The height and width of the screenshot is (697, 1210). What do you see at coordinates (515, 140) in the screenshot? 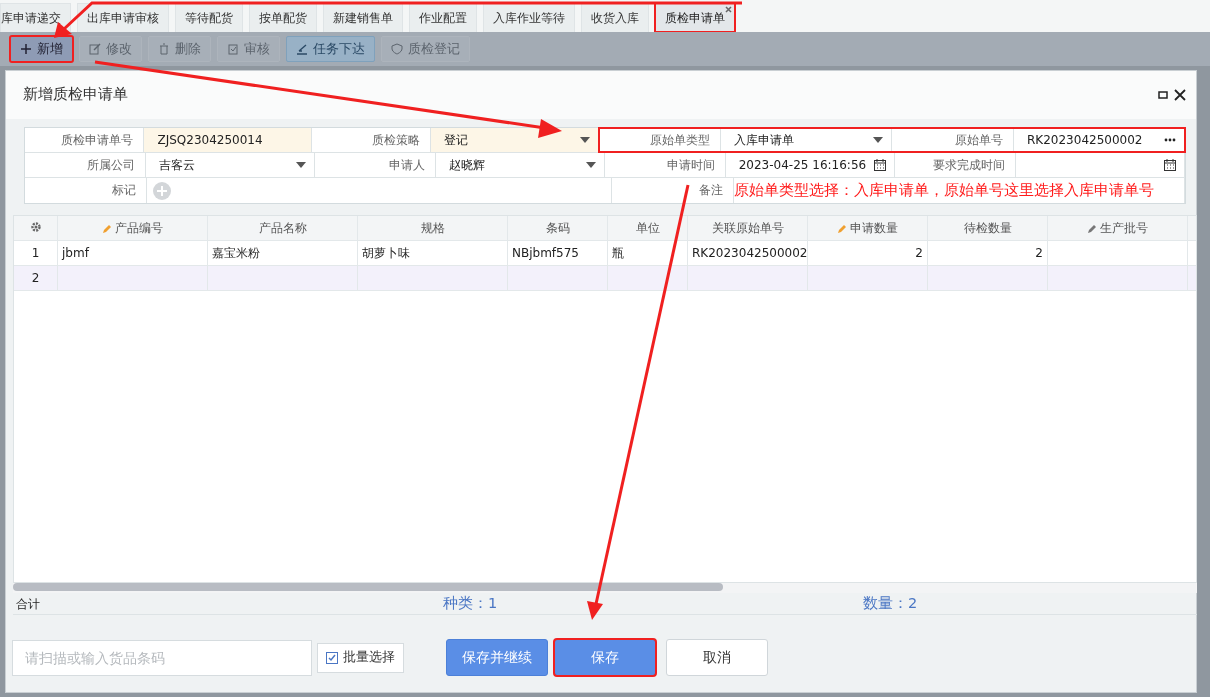
I see `input-field: 登记` at bounding box center [515, 140].